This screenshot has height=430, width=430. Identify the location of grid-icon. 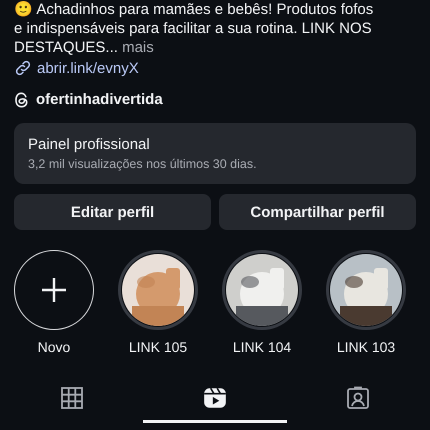
(71, 397).